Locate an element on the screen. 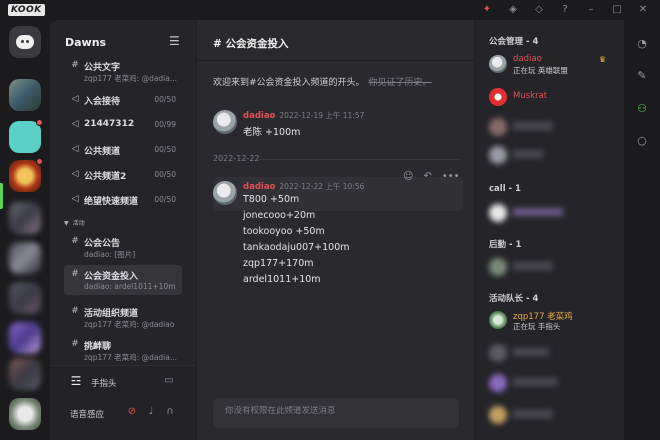  more-icon: ••• is located at coordinates (451, 176).